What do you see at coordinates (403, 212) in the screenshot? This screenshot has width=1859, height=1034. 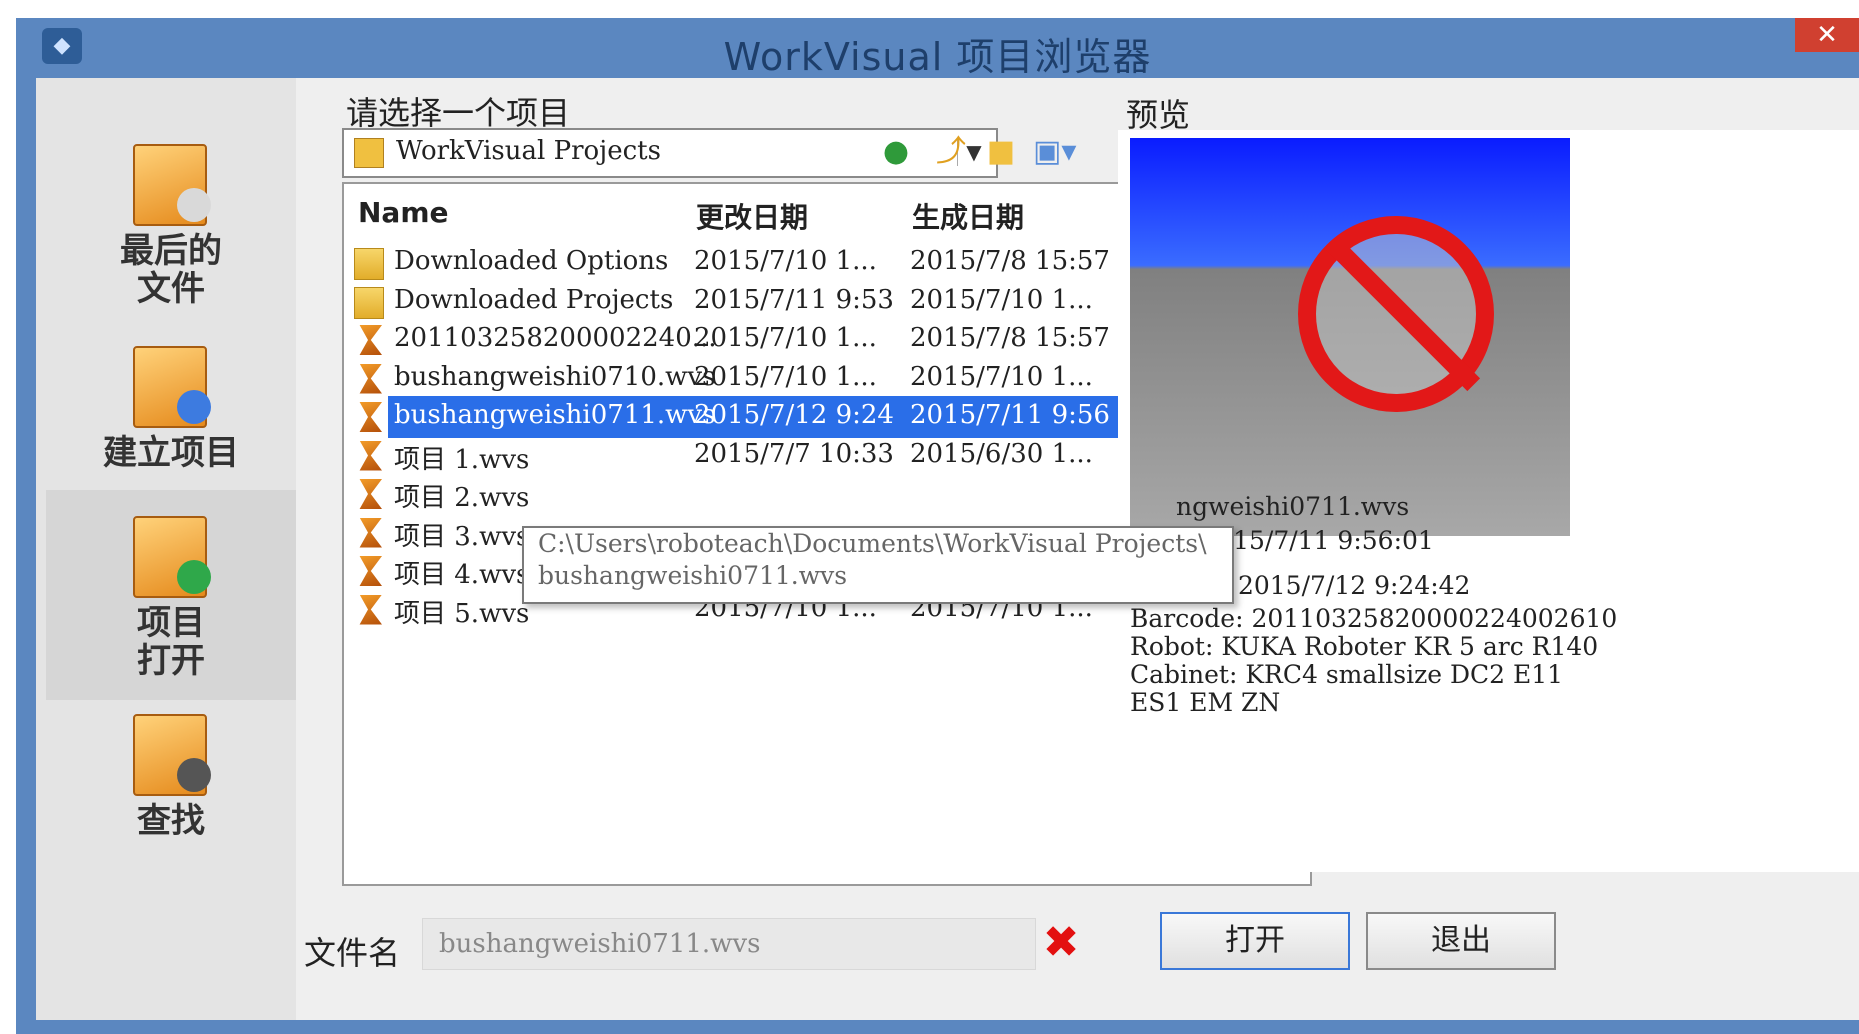 I see `column-header-name: Name` at bounding box center [403, 212].